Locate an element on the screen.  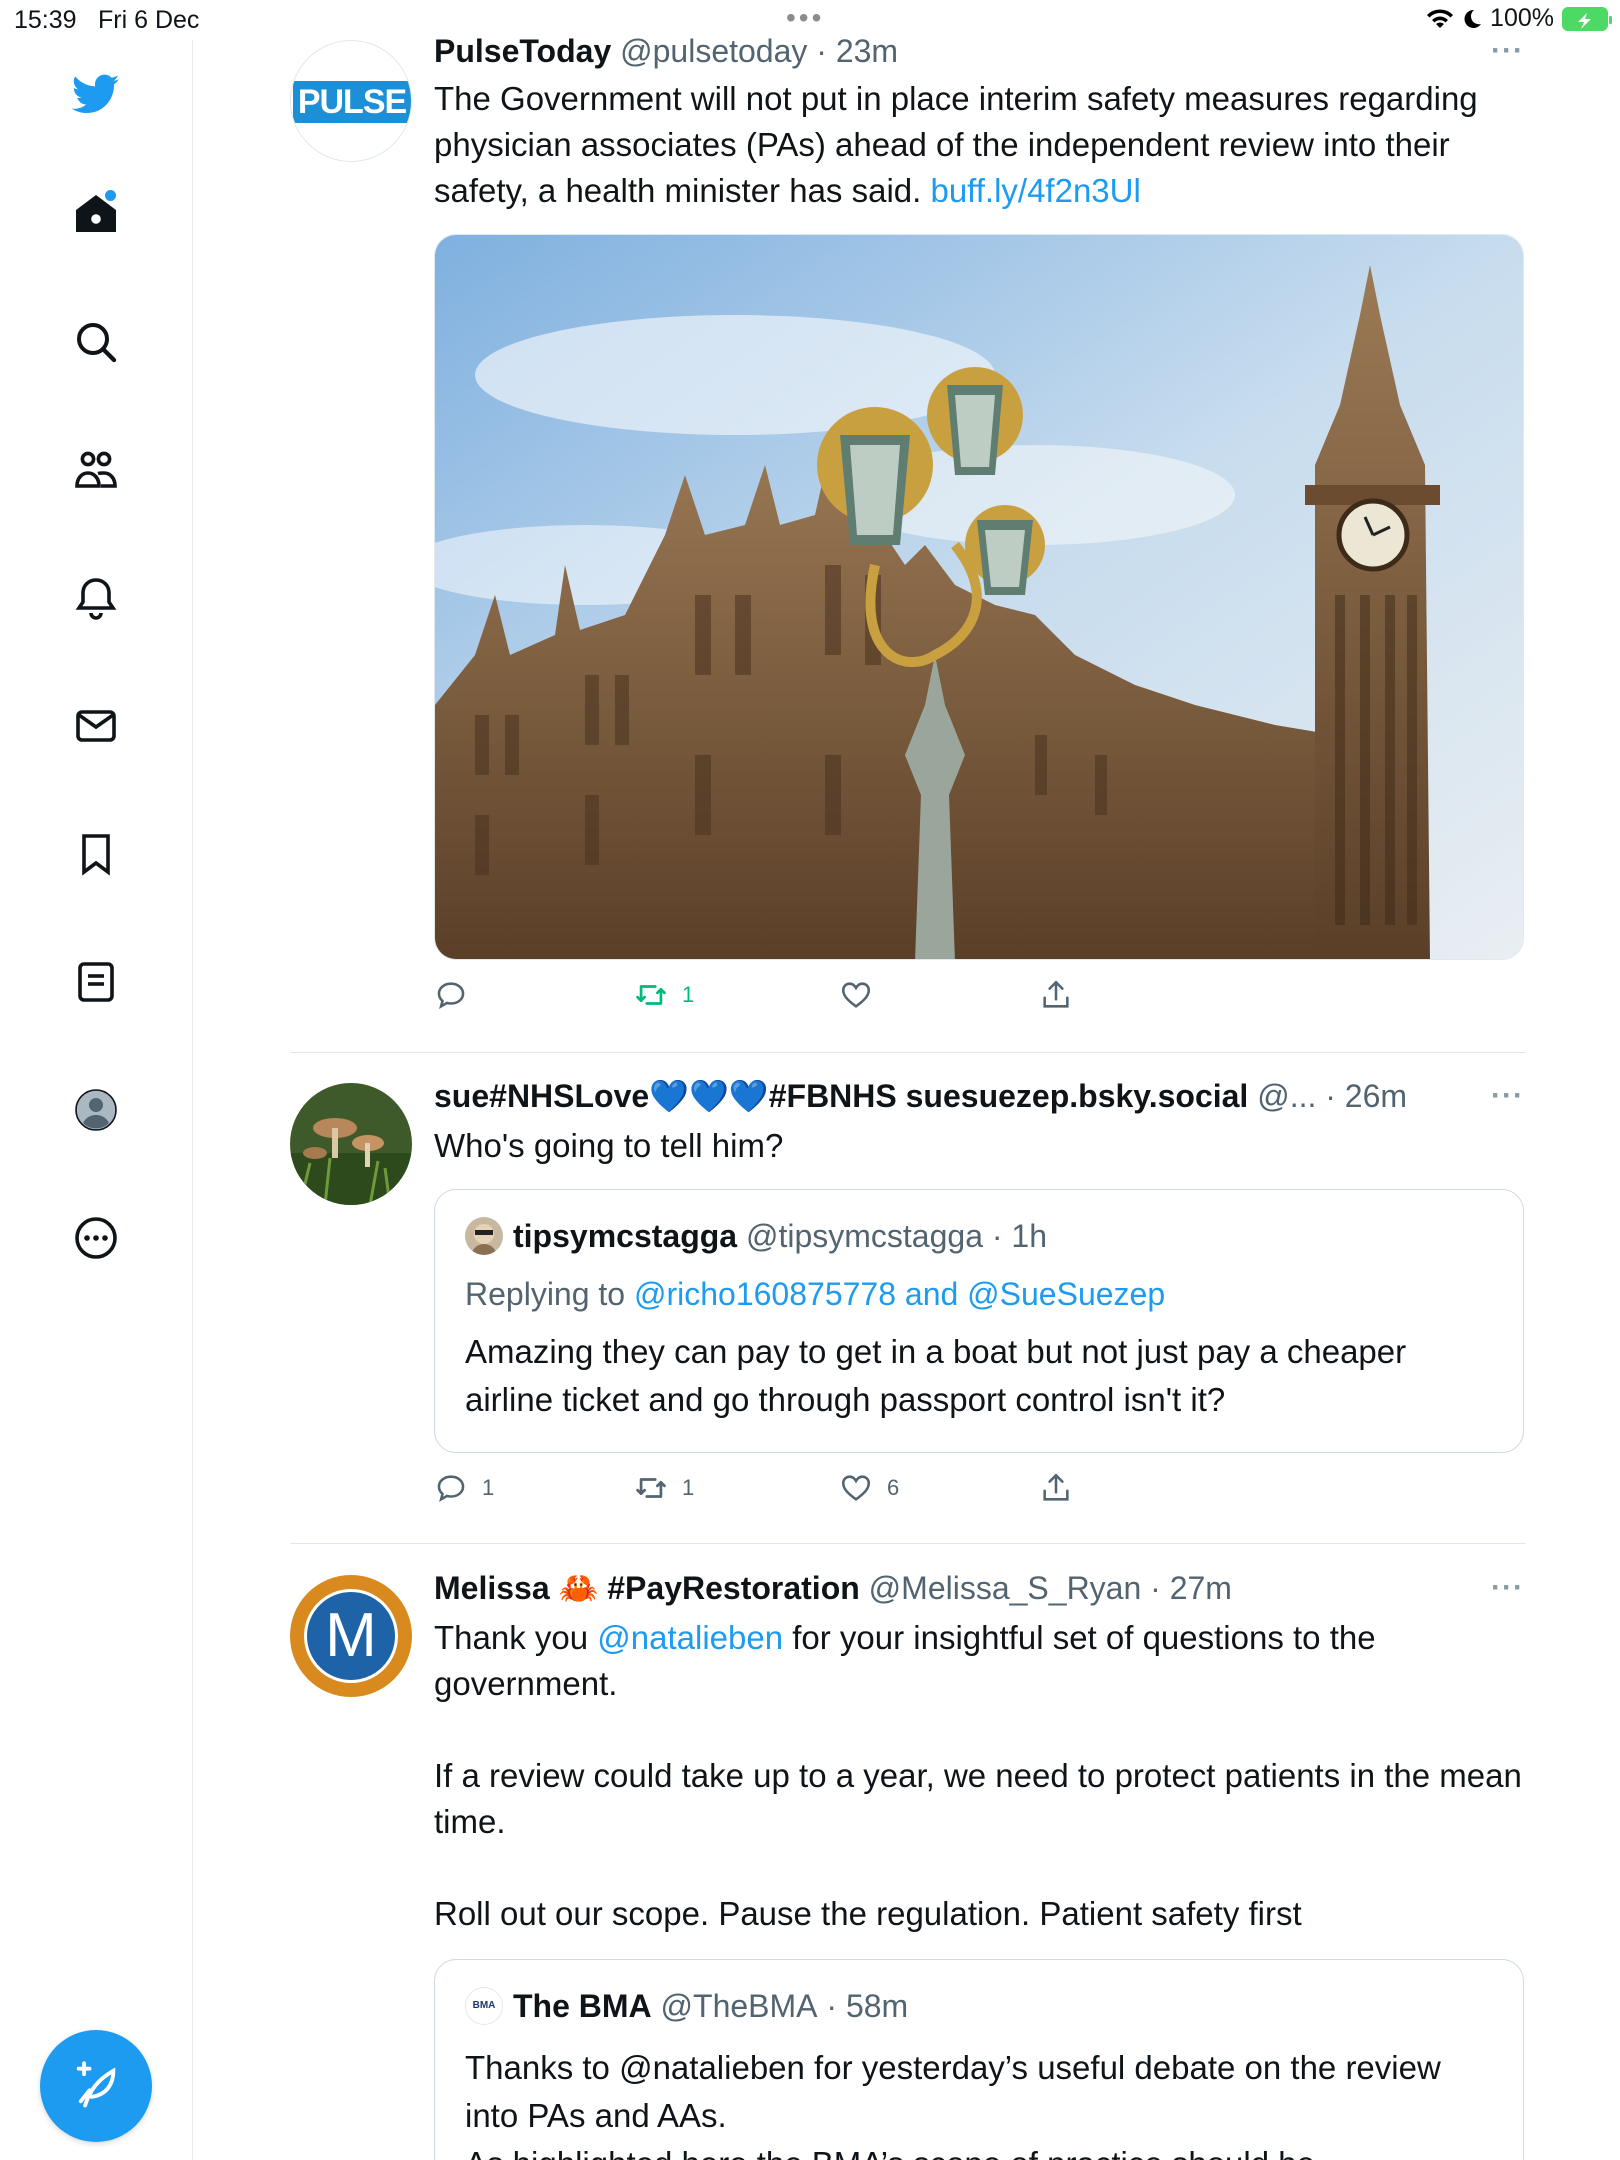
profile-icon is located at coordinates (96, 1110).